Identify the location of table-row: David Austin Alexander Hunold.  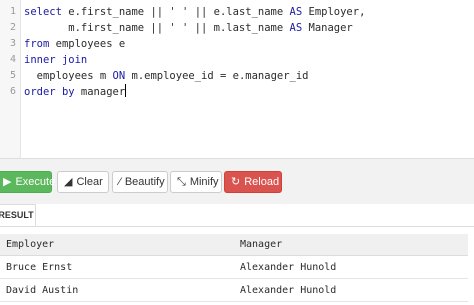
(234, 290).